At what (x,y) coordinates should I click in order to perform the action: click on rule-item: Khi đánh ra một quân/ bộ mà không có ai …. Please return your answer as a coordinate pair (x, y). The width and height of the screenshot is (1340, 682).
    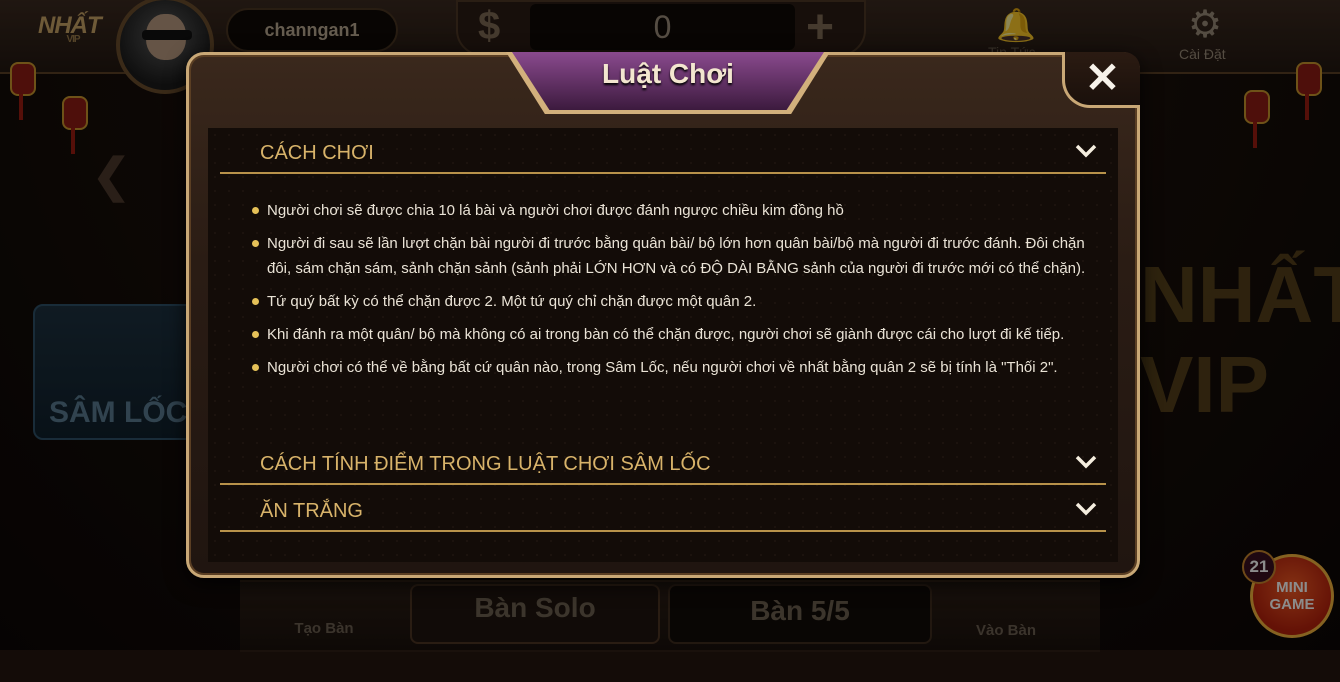
    Looking at the image, I should click on (678, 334).